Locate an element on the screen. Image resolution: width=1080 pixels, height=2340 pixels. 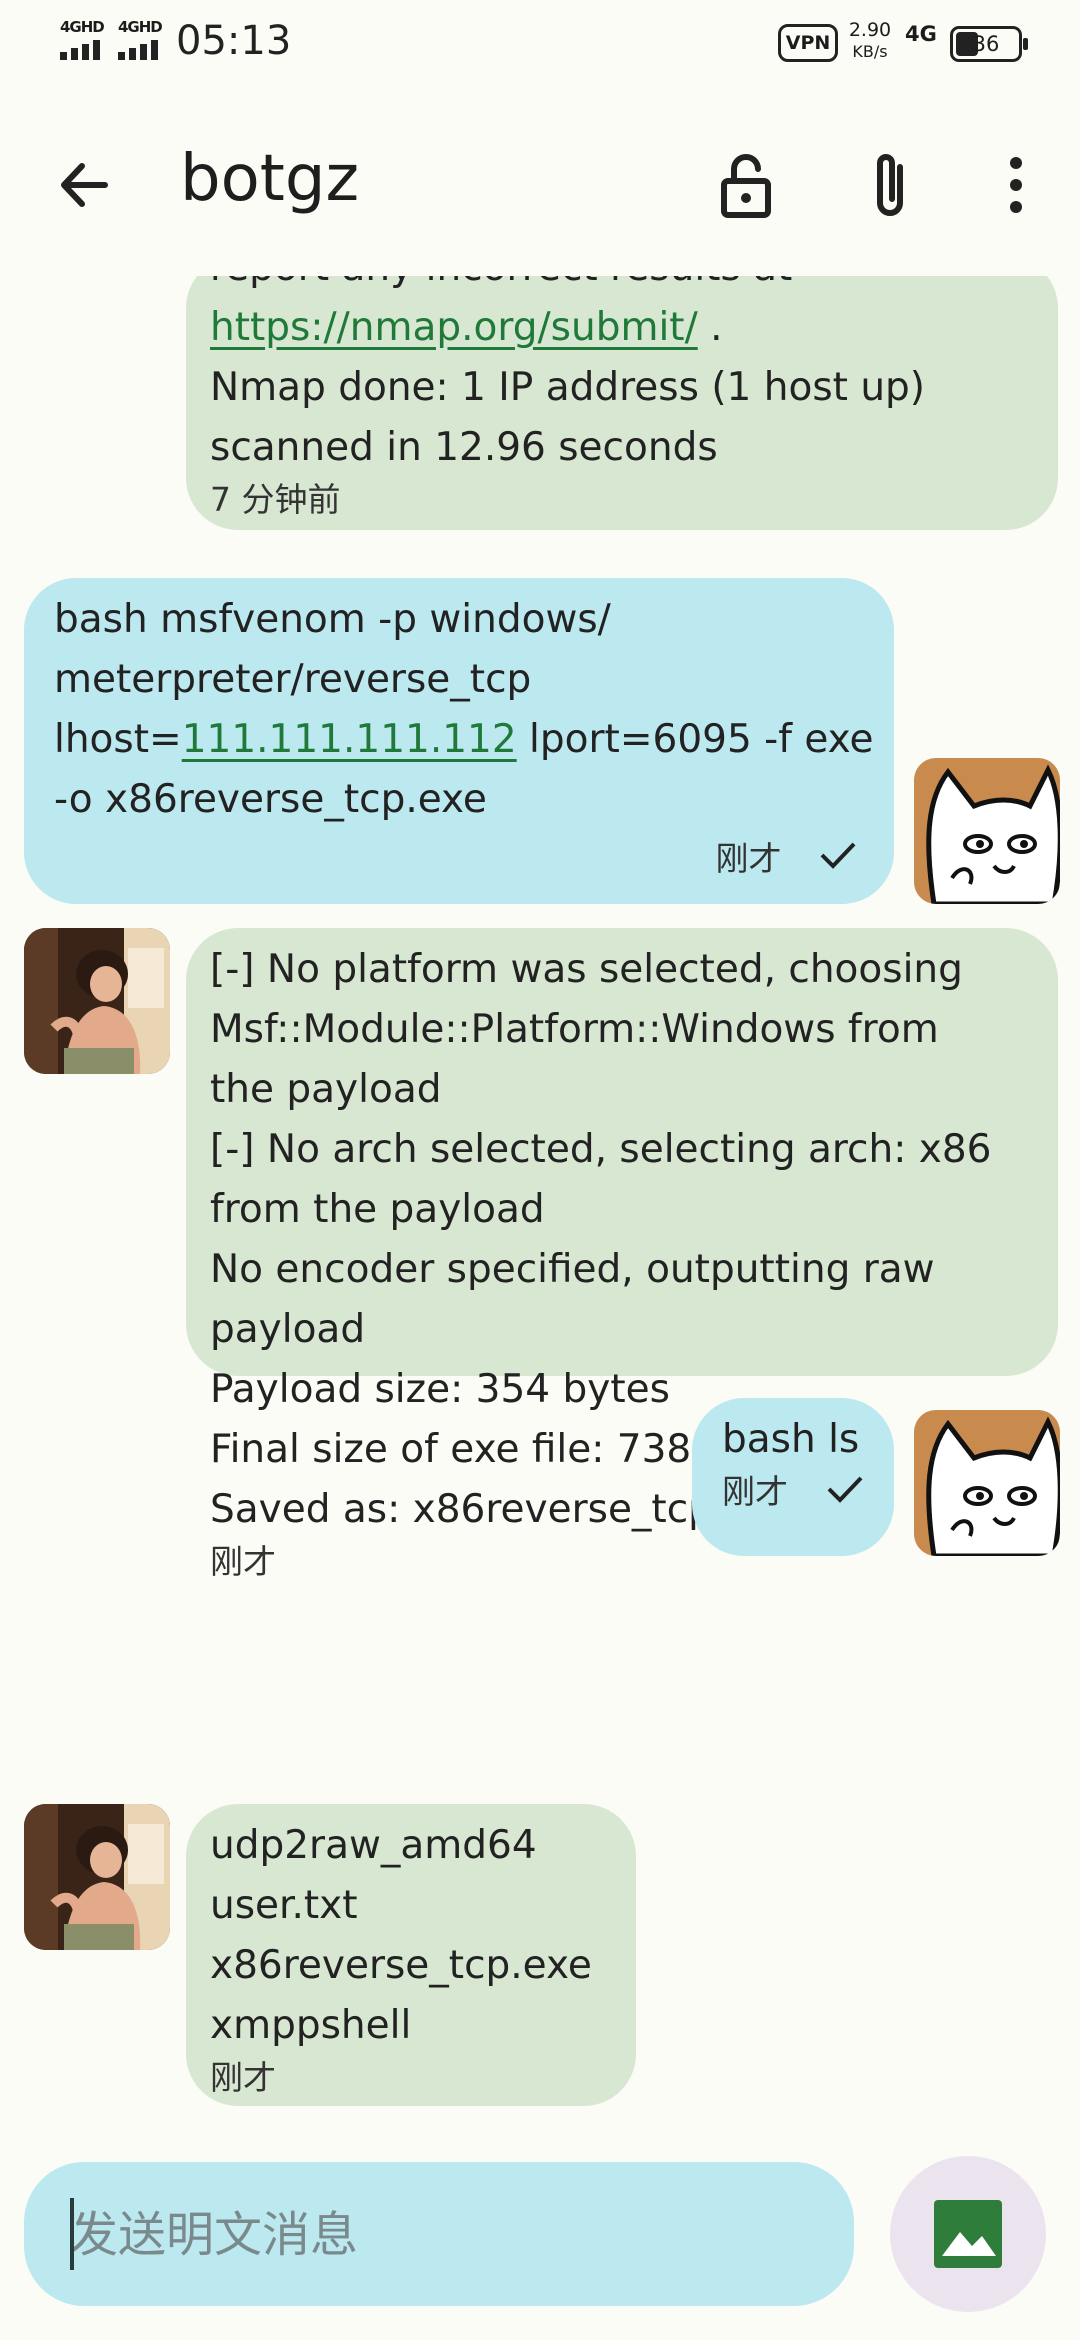
message-line: [-] No platform was selected, choosing is located at coordinates (586, 969).